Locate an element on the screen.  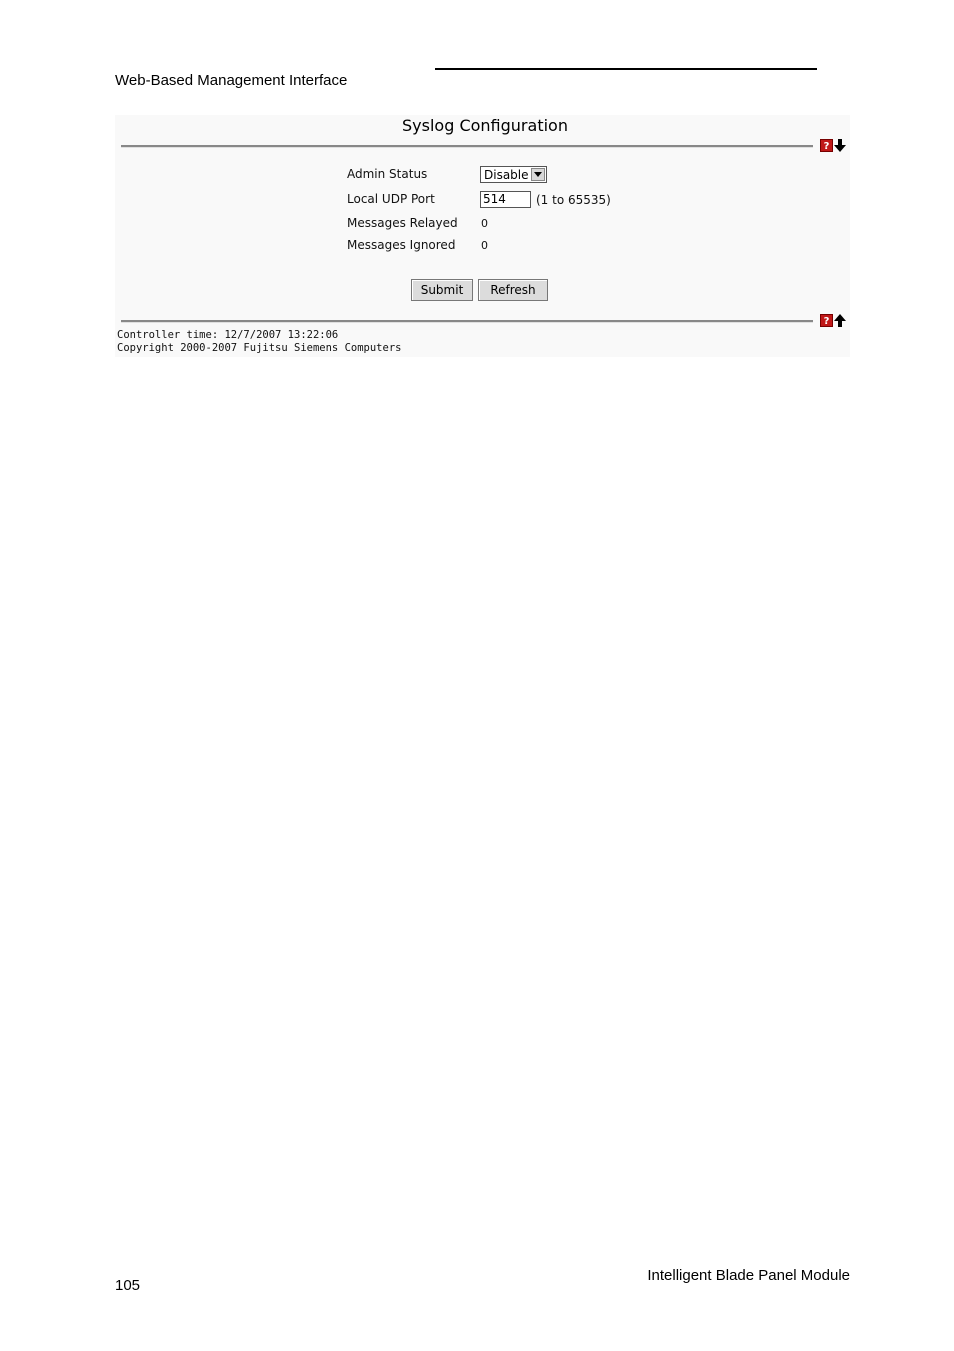
top-divider is located at coordinates (467, 146).